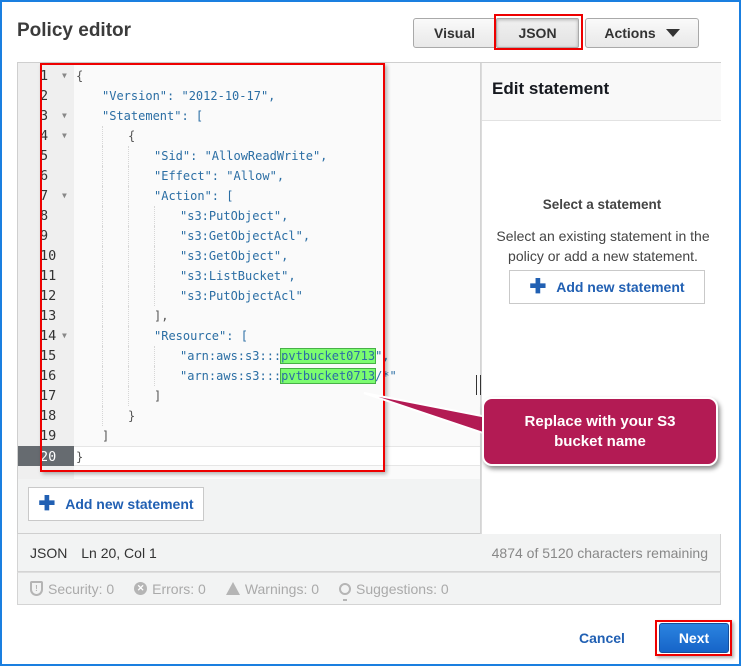 This screenshot has height=666, width=741. What do you see at coordinates (249, 316) in the screenshot?
I see `code-line: 13],` at bounding box center [249, 316].